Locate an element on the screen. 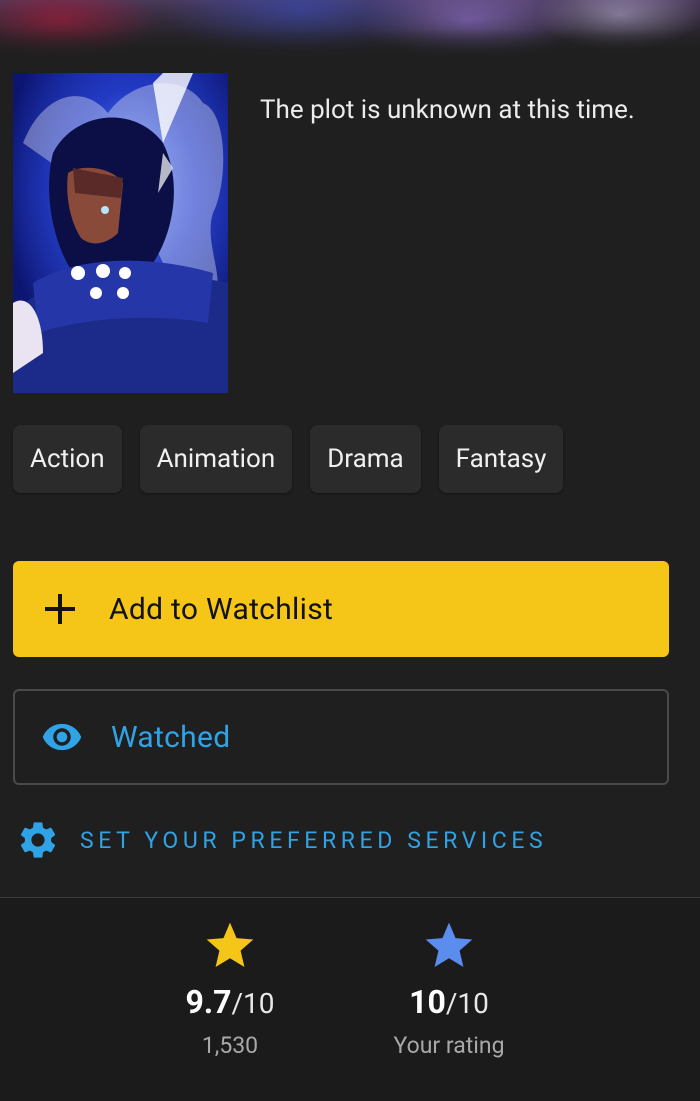 This screenshot has width=700, height=1101. poster-artwork is located at coordinates (120, 233).